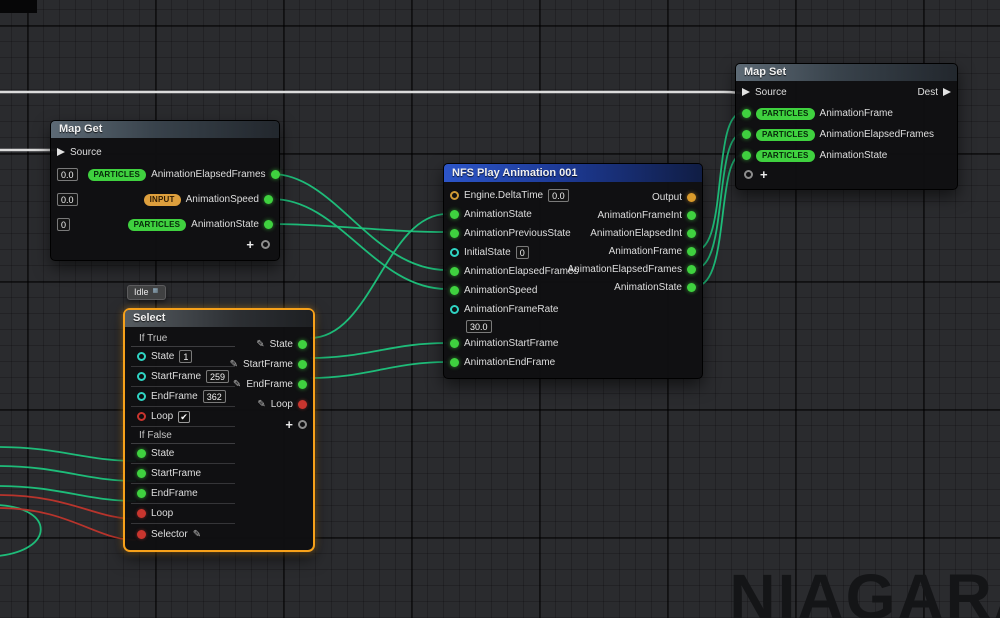 This screenshot has height=618, width=1000. Describe the element at coordinates (155, 291) in the screenshot. I see `grid-mini-icon: ▦` at that location.